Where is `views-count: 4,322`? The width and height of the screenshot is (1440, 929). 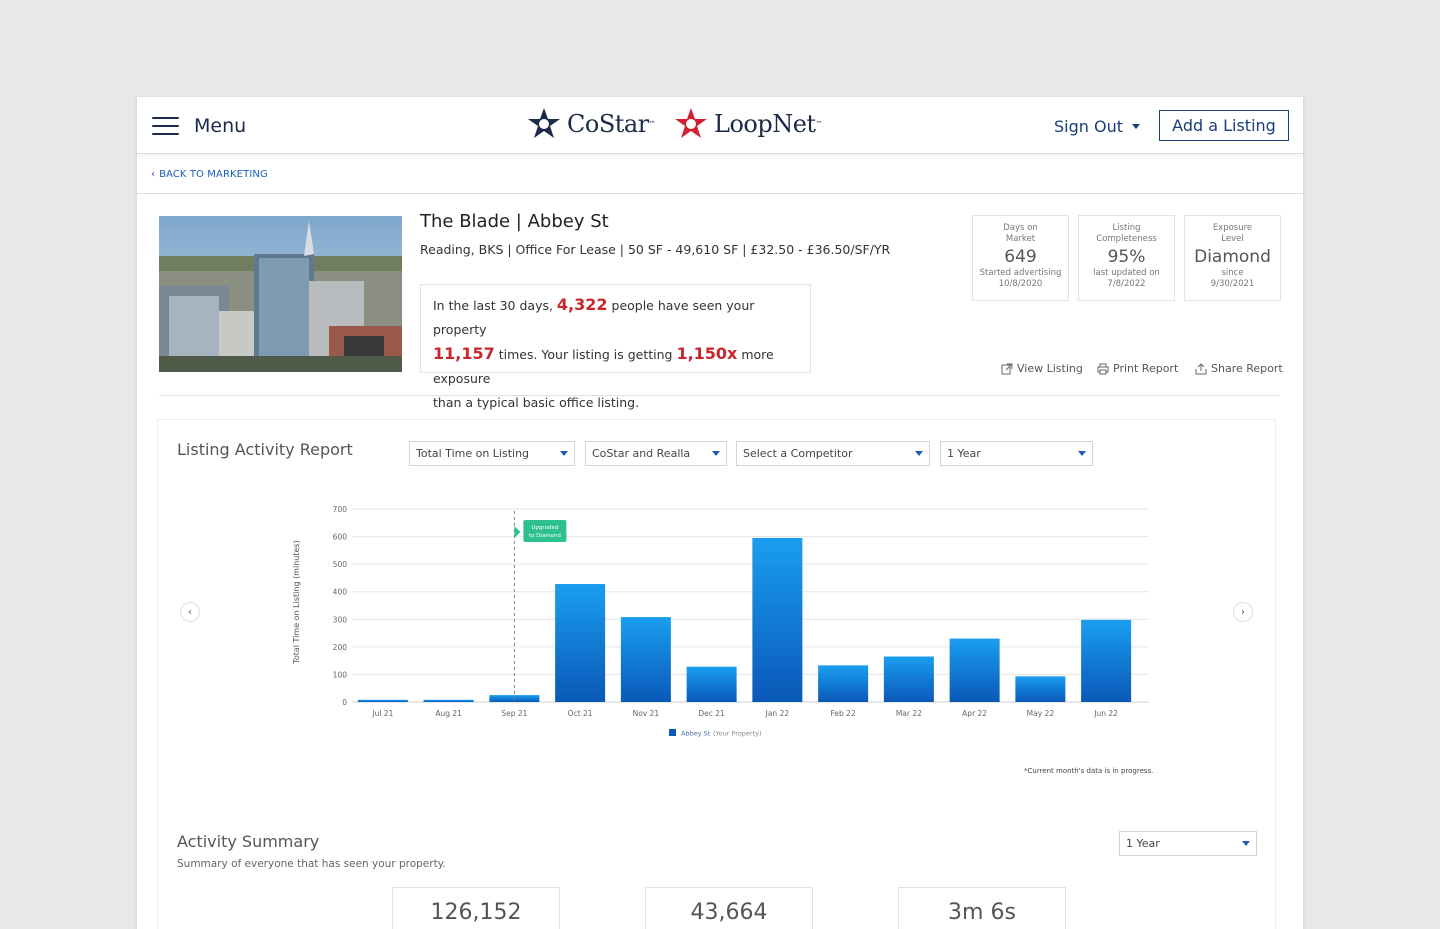
views-count: 4,322 is located at coordinates (582, 304).